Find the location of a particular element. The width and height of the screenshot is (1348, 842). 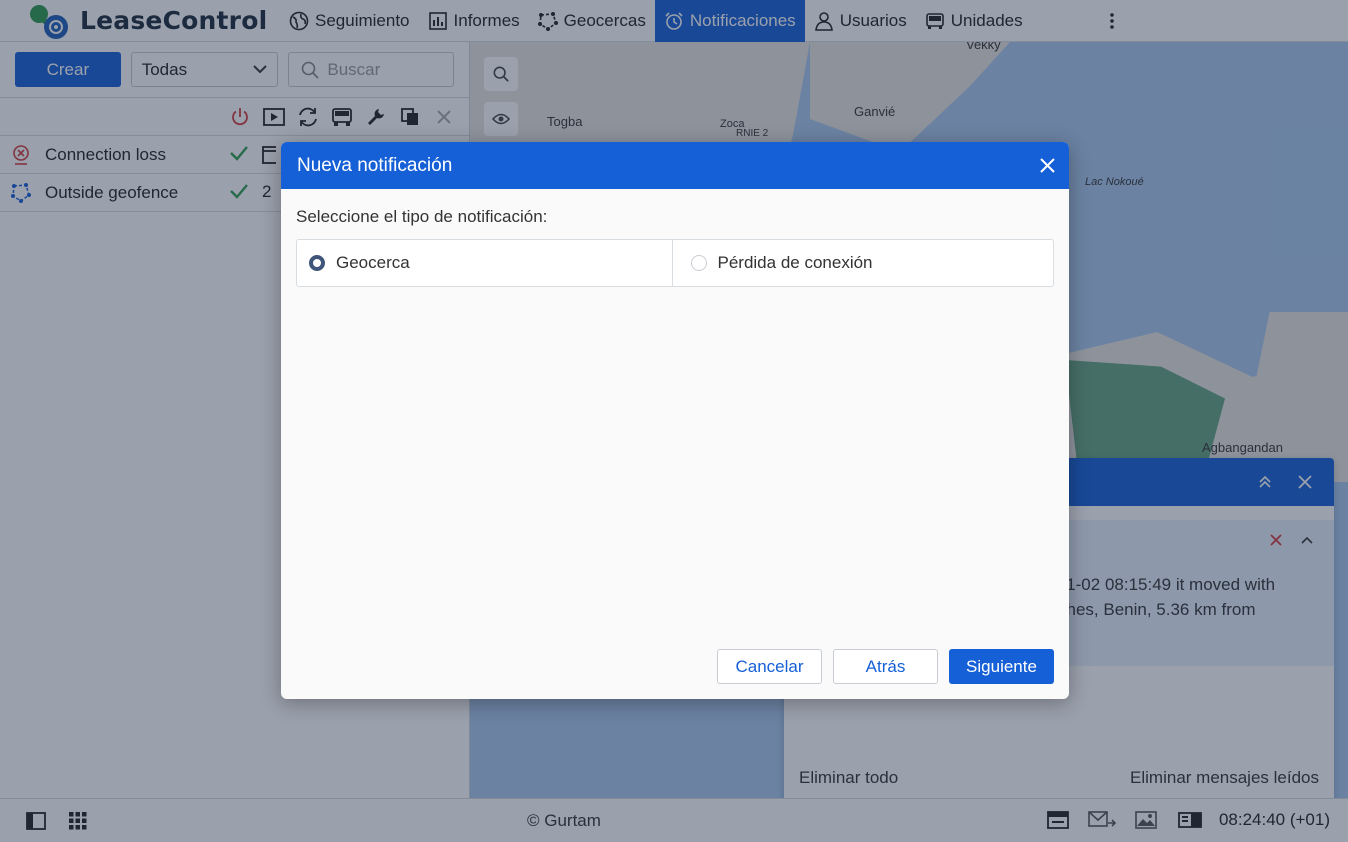

cancel-button: Cancelar is located at coordinates (769, 666).